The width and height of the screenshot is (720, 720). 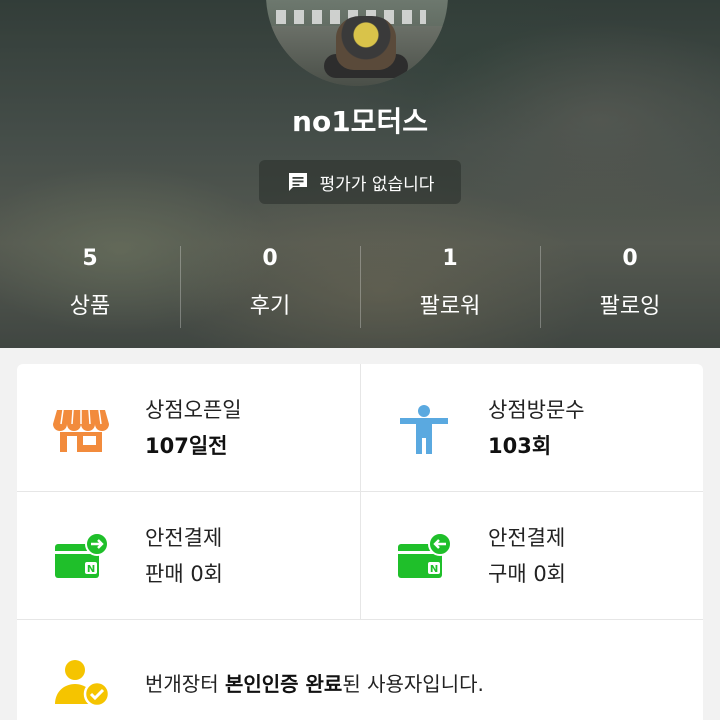 I want to click on verification-text: 번개장터 본인인증 완료된 사용자입니다., so click(x=314, y=682).